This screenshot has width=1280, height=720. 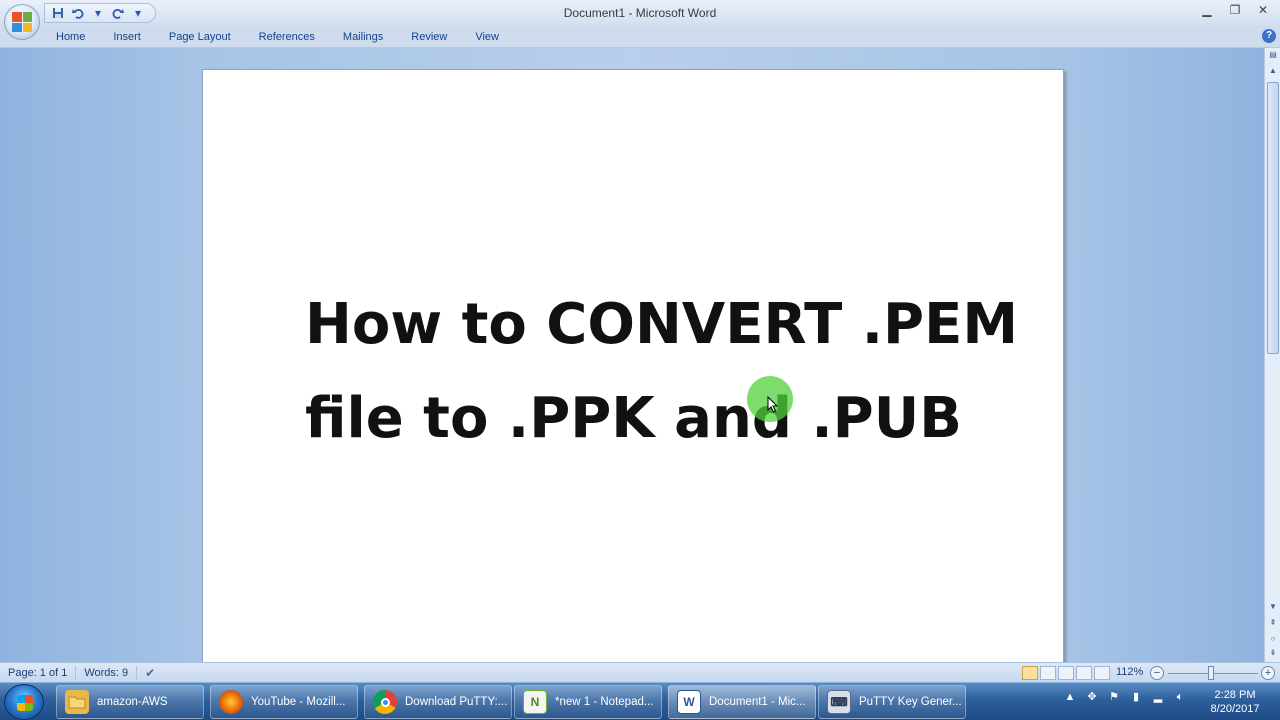 What do you see at coordinates (1048, 673) in the screenshot?
I see `full-screen-reading-view-button` at bounding box center [1048, 673].